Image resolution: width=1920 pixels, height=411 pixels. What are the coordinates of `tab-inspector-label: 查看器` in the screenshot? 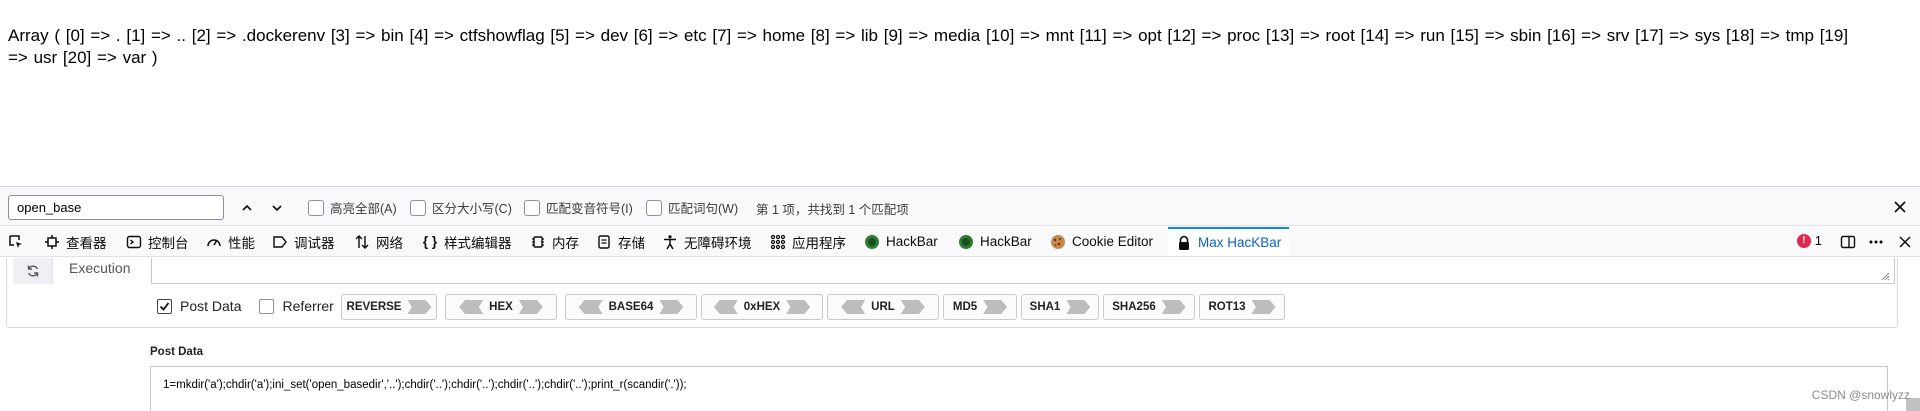 It's located at (86, 243).